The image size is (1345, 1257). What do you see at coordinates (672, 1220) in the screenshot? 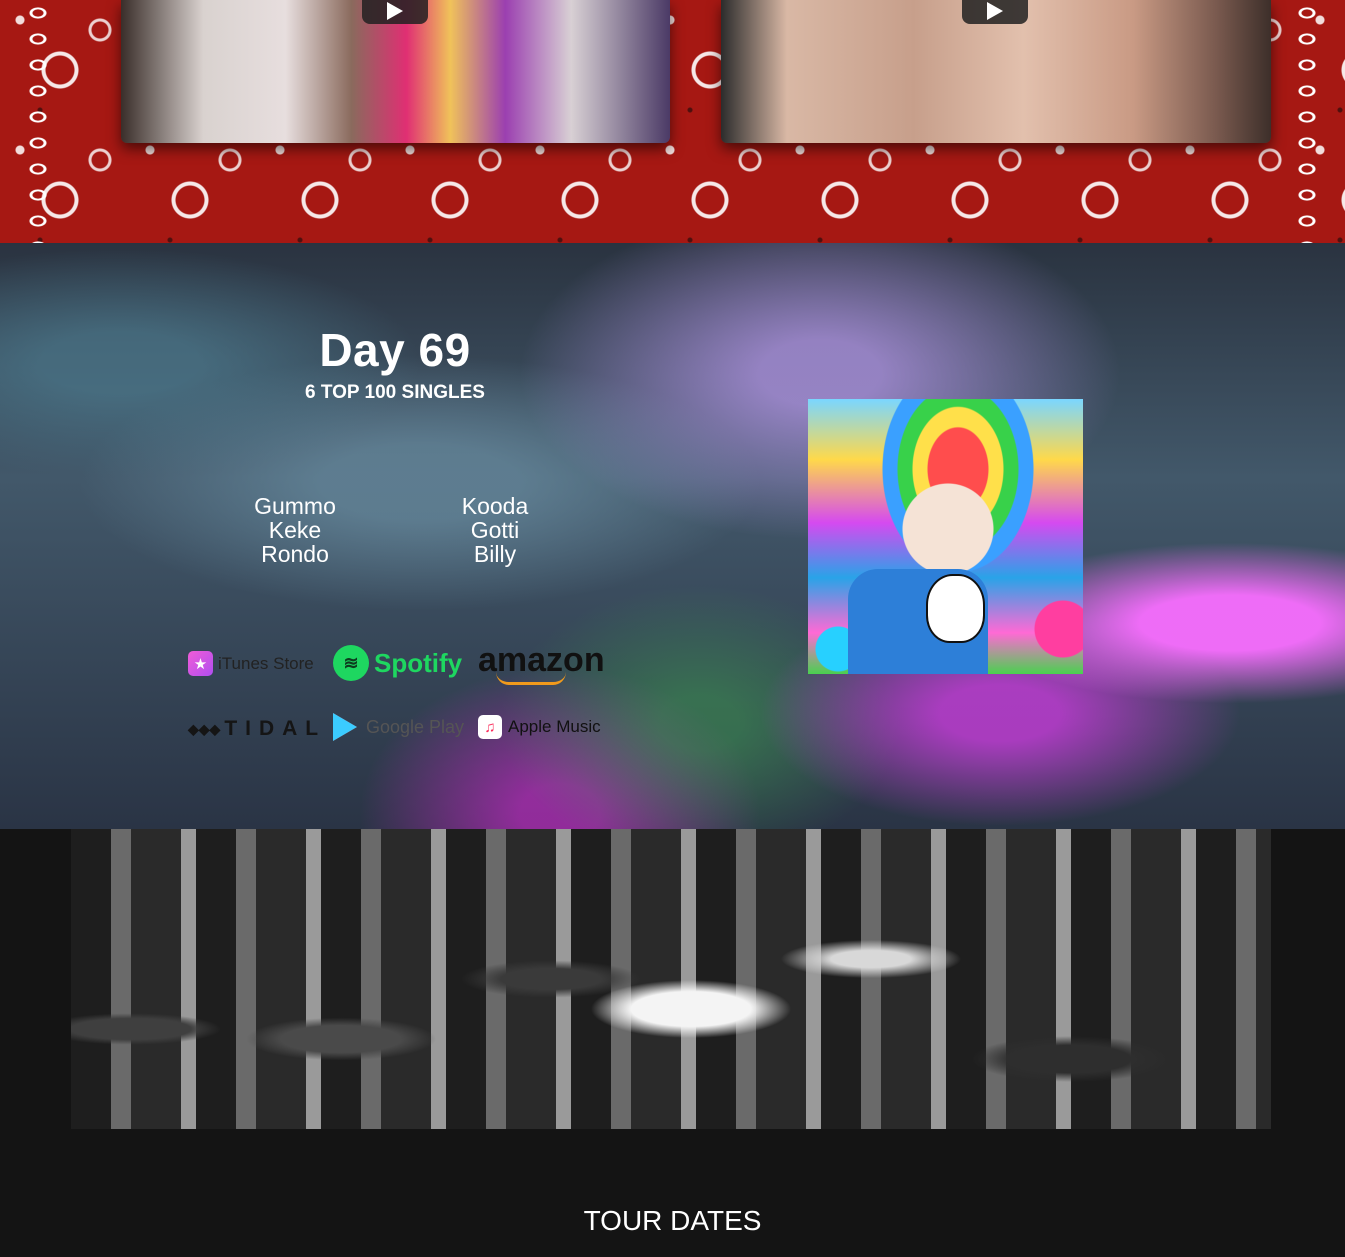
I see `tour-dates-heading: TOUR DATES` at bounding box center [672, 1220].